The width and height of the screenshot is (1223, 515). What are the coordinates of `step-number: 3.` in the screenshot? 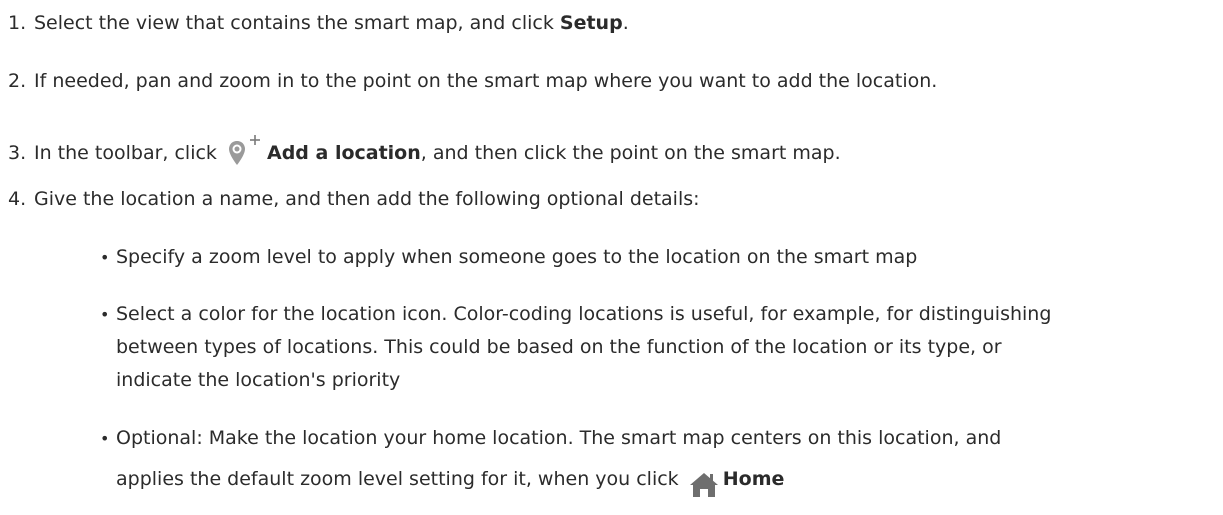 It's located at (17, 153).